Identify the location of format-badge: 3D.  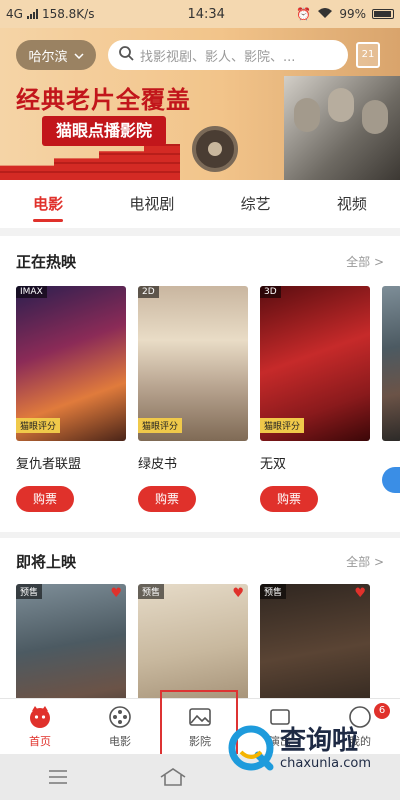
(270, 292).